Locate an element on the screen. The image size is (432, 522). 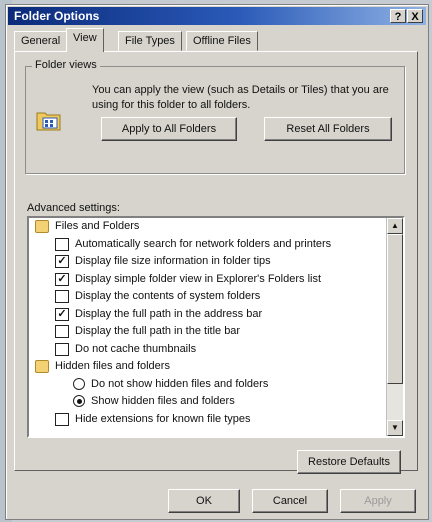
cancel-button: Cancel is located at coordinates (290, 501).